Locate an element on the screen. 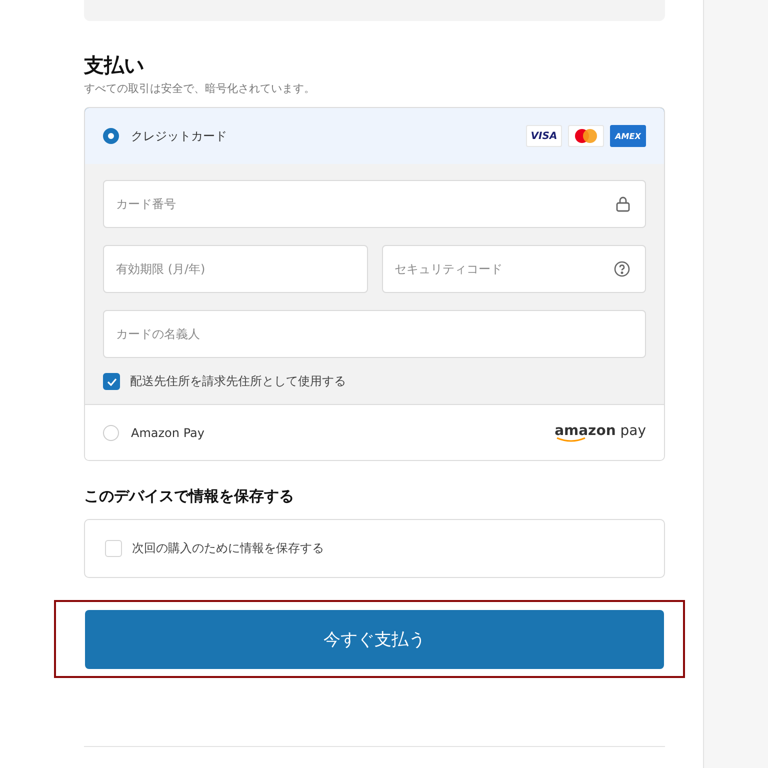 This screenshot has width=768, height=768. mastercard-icon is located at coordinates (586, 136).